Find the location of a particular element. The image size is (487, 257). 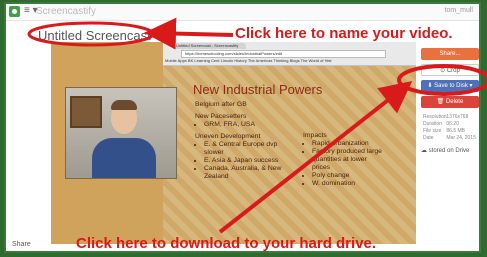

app-logo-icon is located at coordinates (14, 11).